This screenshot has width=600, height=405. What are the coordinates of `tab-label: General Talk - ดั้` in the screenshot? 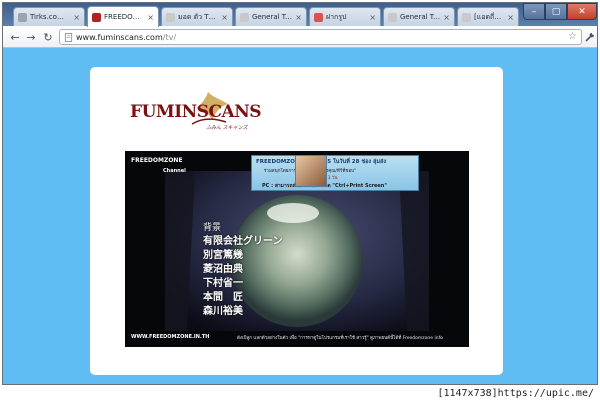 It's located at (420, 16).